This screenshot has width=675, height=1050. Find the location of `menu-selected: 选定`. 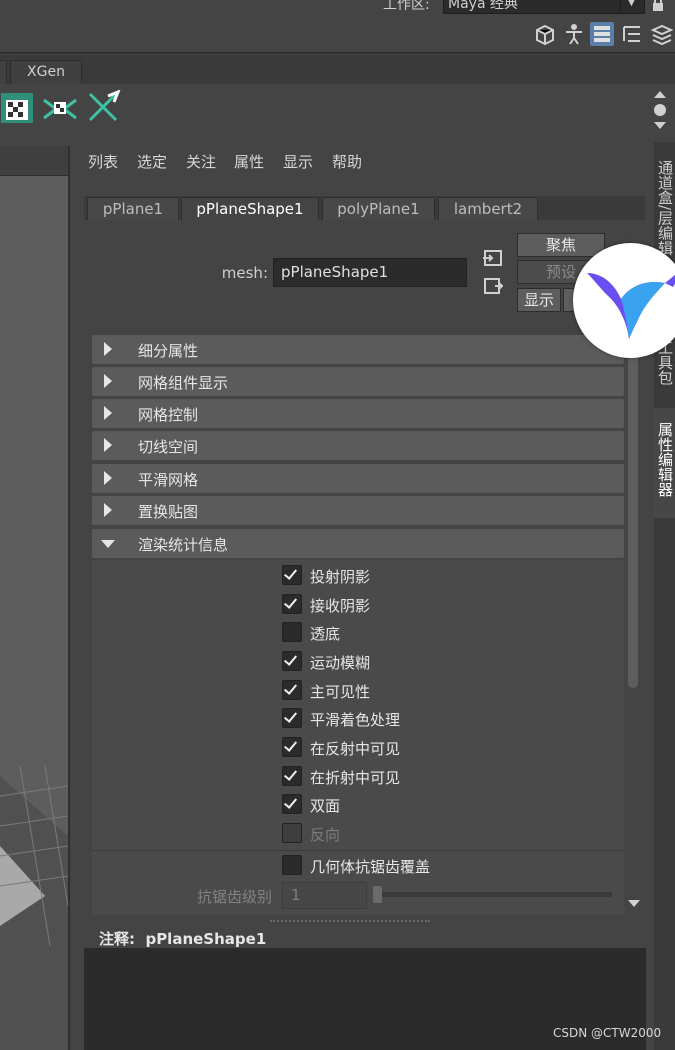

menu-selected: 选定 is located at coordinates (152, 161).